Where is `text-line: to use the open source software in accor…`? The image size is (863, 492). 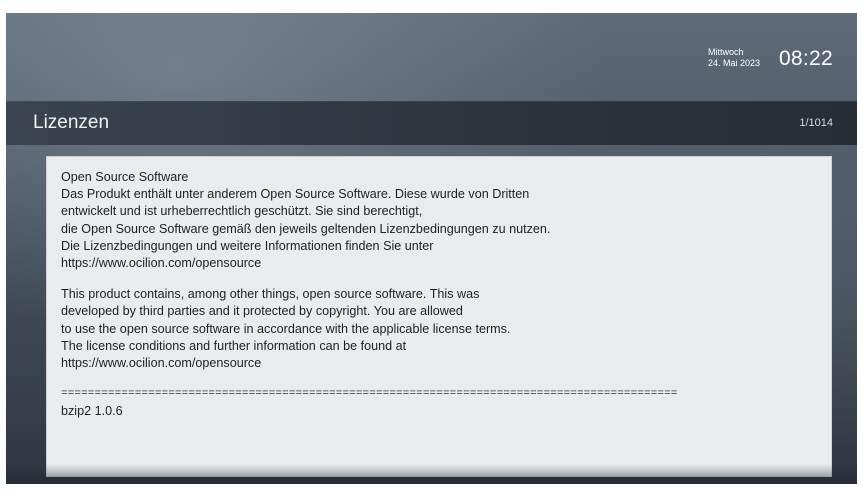
text-line: to use the open source software in accor… is located at coordinates (286, 328).